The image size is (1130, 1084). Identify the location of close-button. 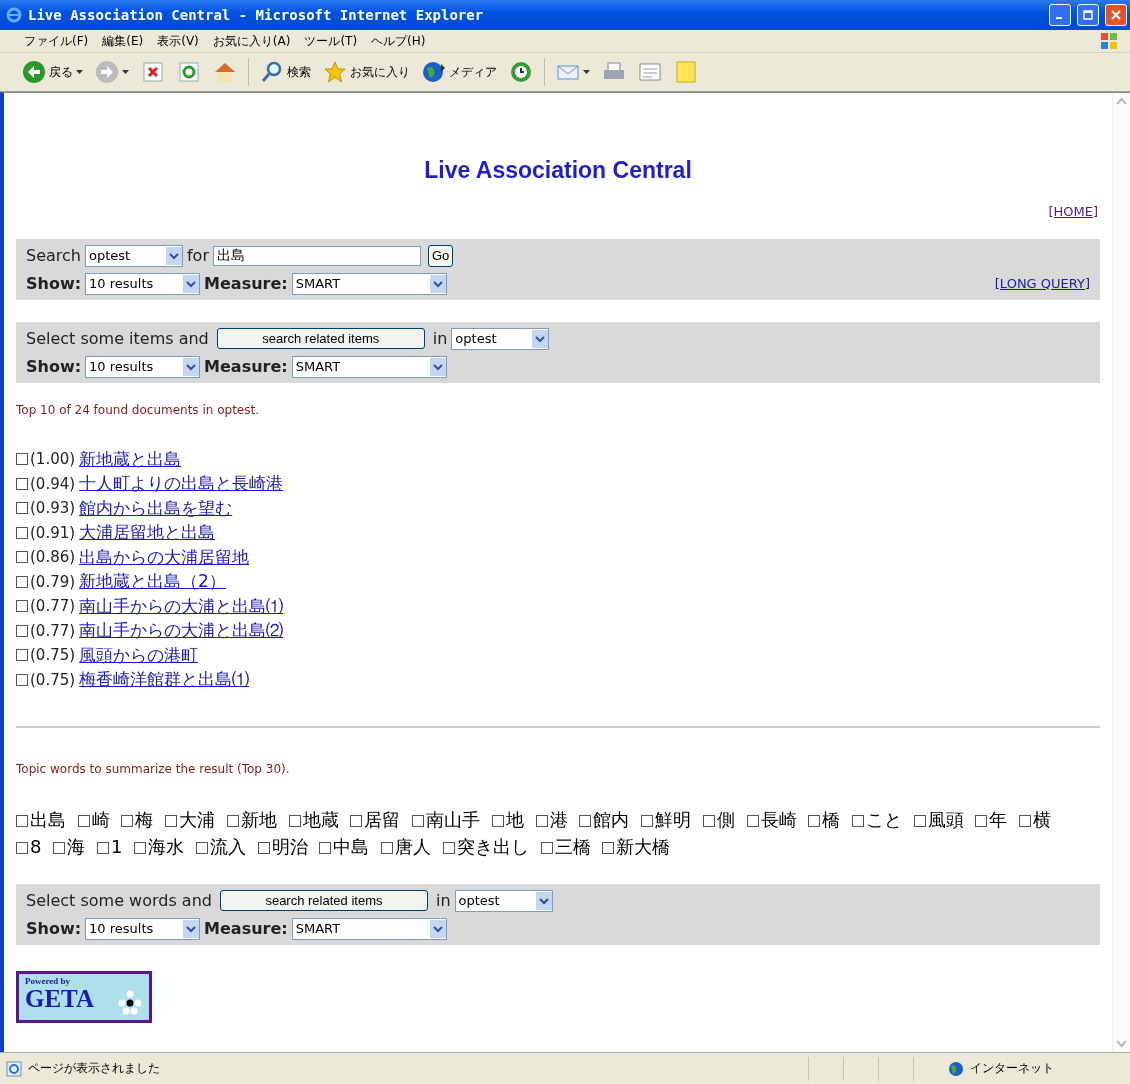
(1116, 15).